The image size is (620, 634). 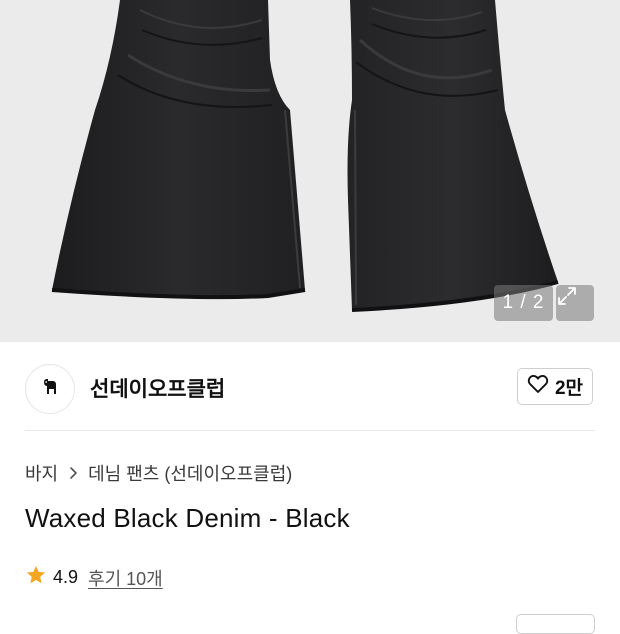 I want to click on star-icon, so click(x=36, y=577).